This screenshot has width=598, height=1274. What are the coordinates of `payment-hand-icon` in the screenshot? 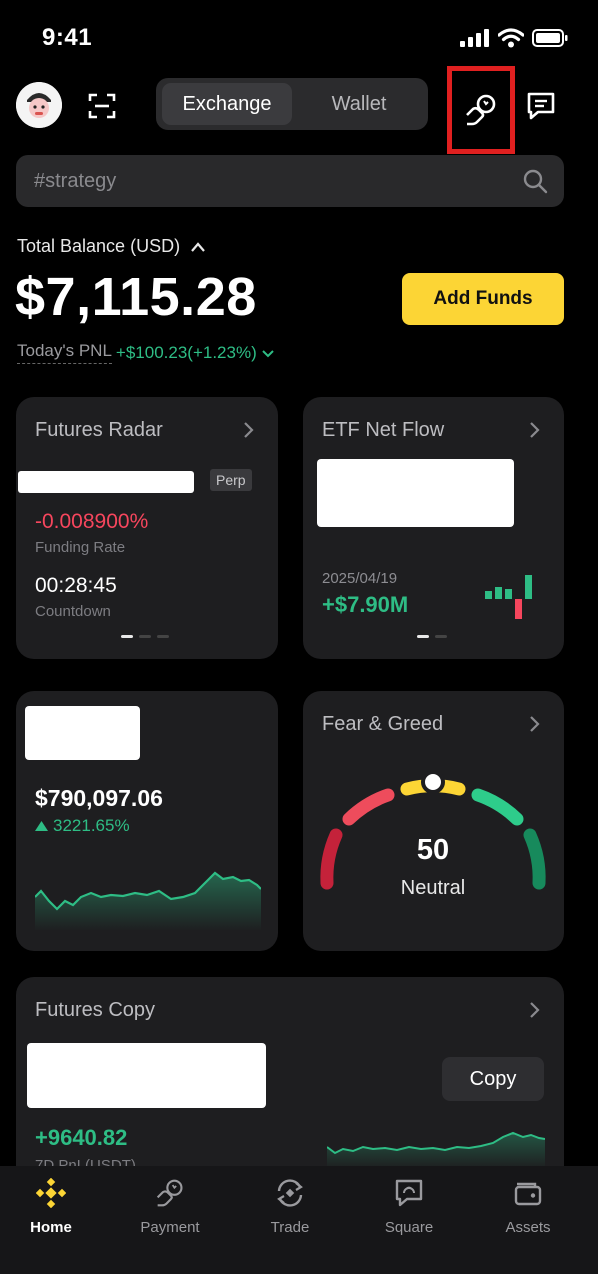 It's located at (481, 110).